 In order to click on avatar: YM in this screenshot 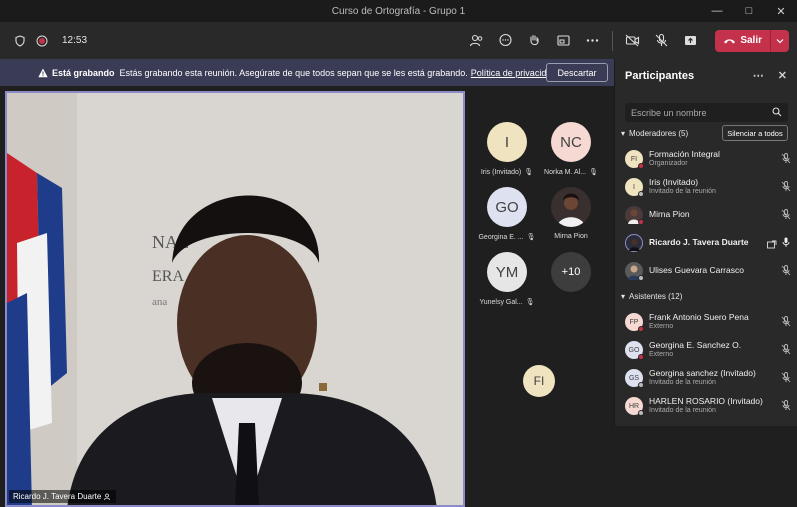, I will do `click(507, 272)`.